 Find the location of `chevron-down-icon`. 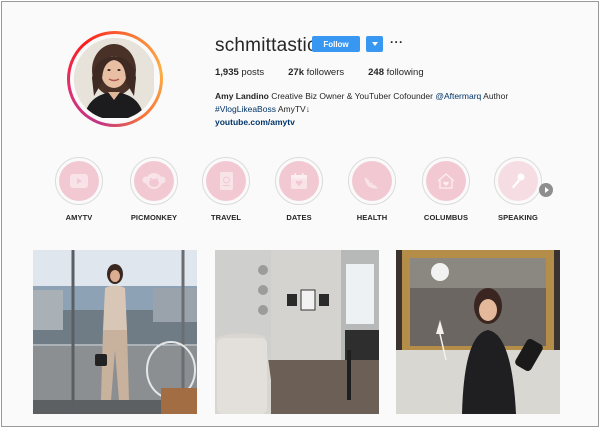

chevron-down-icon is located at coordinates (374, 44).